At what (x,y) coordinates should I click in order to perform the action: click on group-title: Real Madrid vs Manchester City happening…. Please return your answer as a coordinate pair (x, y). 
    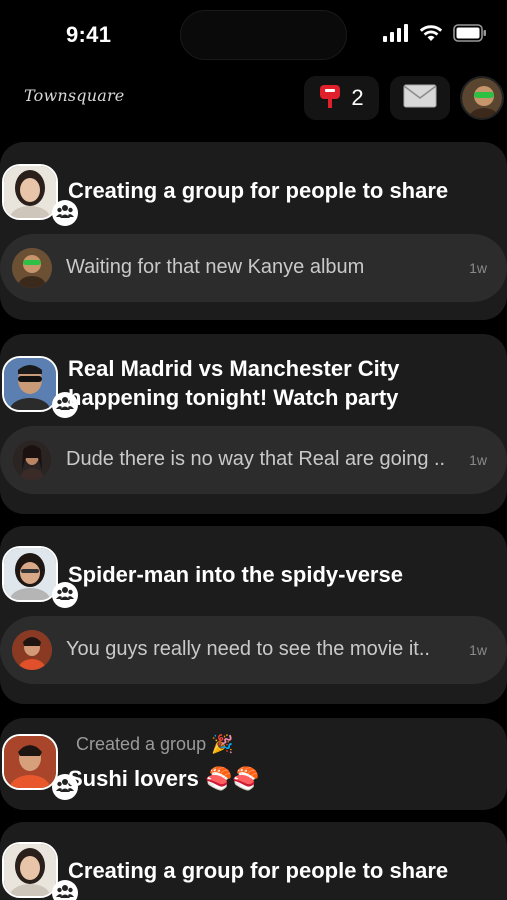
    Looking at the image, I should click on (234, 383).